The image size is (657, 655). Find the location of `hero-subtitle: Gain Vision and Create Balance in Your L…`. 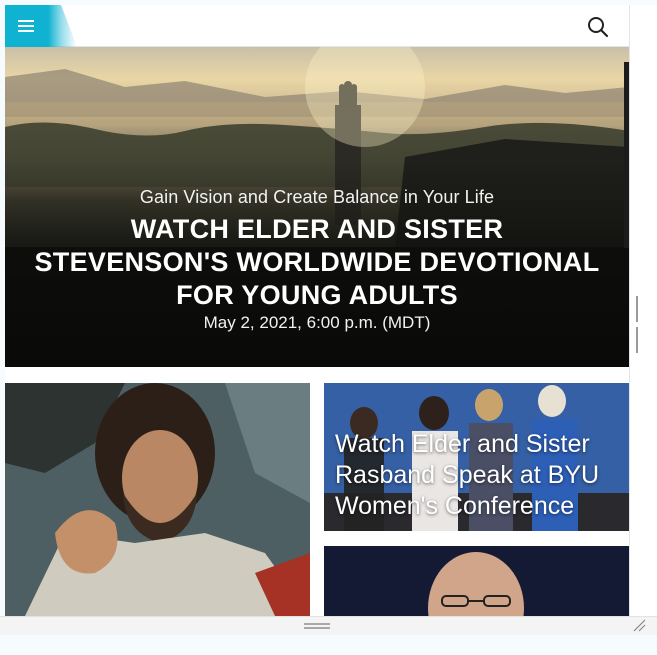

hero-subtitle: Gain Vision and Create Balance in Your L… is located at coordinates (317, 197).